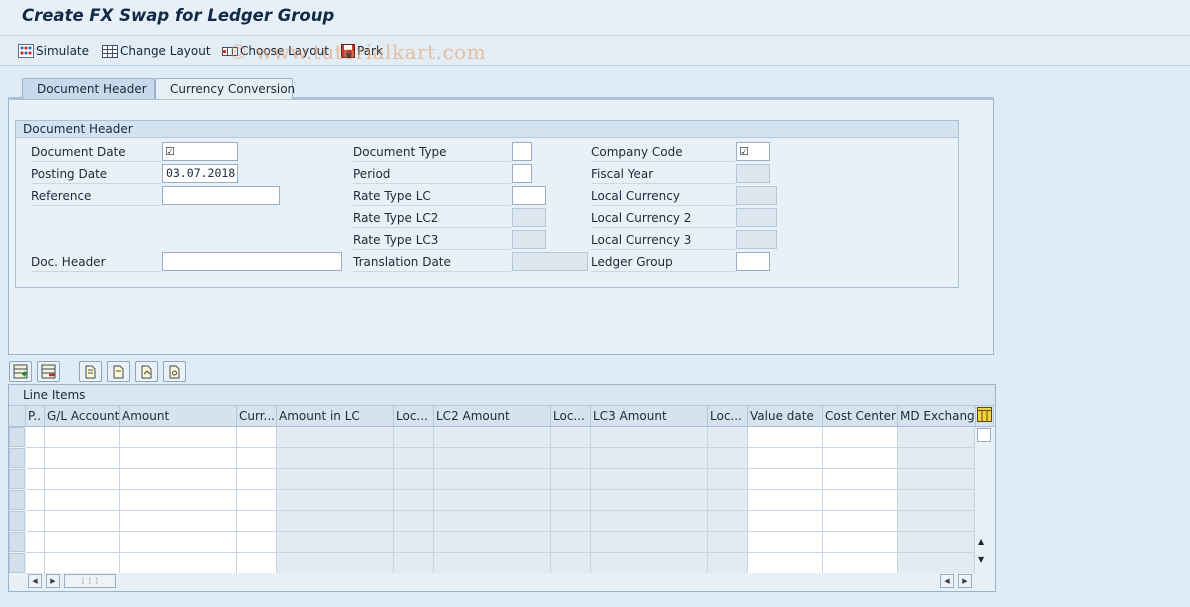  I want to click on col-header-amount-in-lc: Amount in LC, so click(335, 416).